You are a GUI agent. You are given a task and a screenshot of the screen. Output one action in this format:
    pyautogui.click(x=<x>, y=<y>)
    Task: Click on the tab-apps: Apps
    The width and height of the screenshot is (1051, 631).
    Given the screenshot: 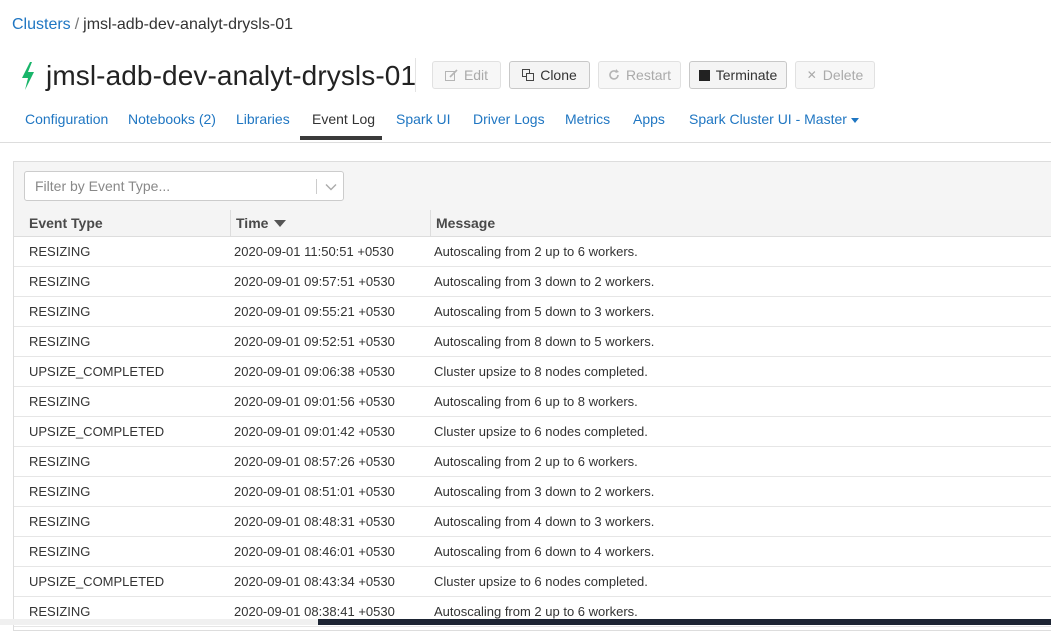 What is the action you would take?
    pyautogui.click(x=649, y=122)
    